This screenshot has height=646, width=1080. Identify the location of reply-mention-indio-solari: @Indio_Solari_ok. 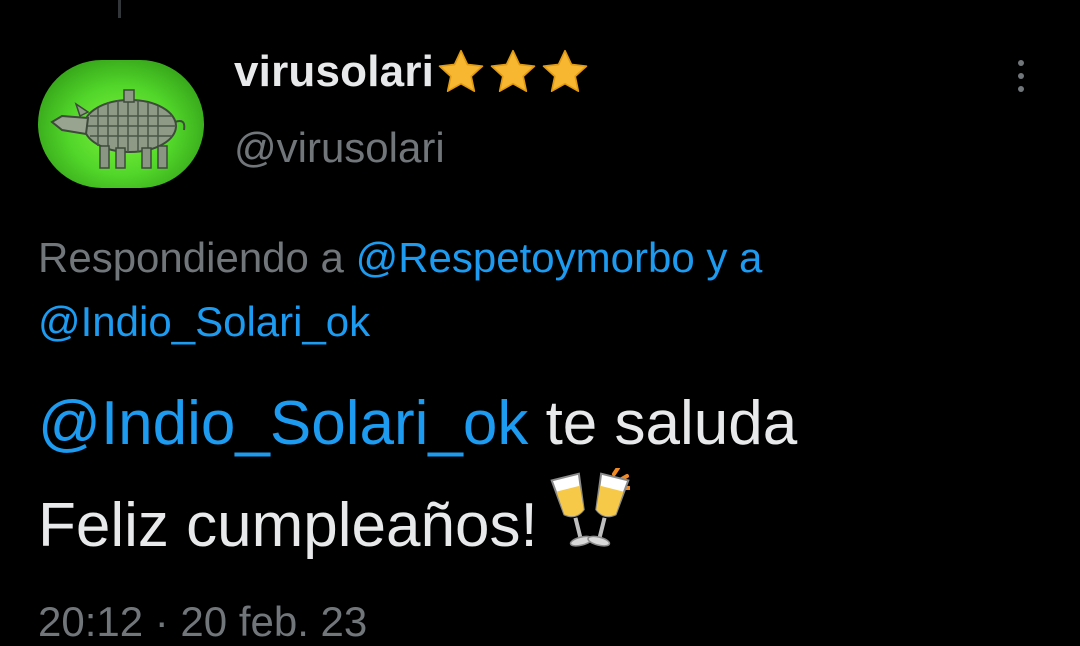
(204, 321).